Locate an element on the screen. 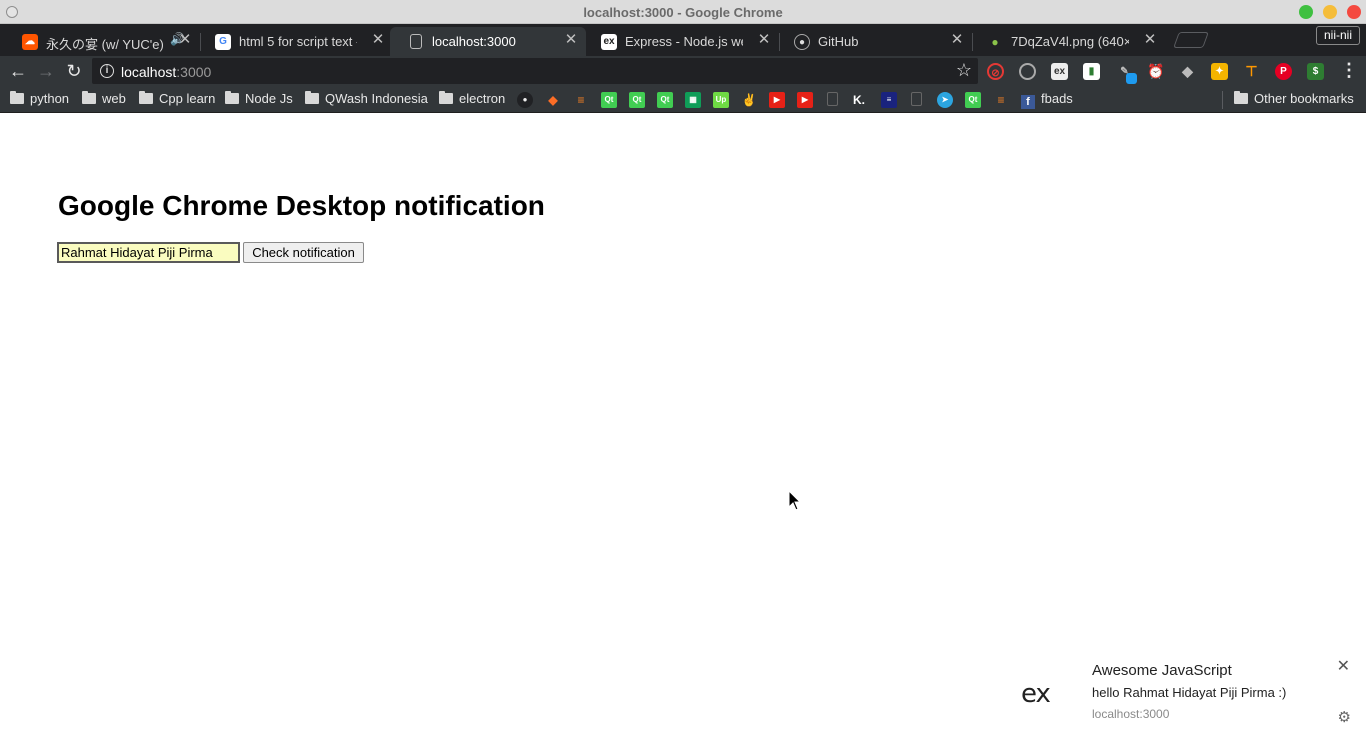  menu-dots-icon: ⋮ is located at coordinates (1349, 70).